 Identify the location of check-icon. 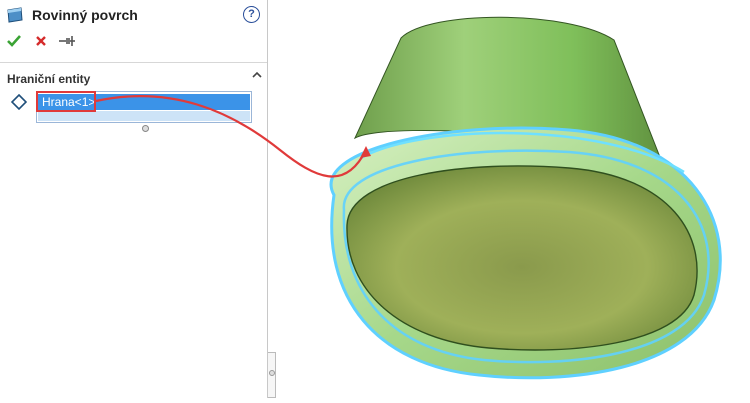
(14, 41).